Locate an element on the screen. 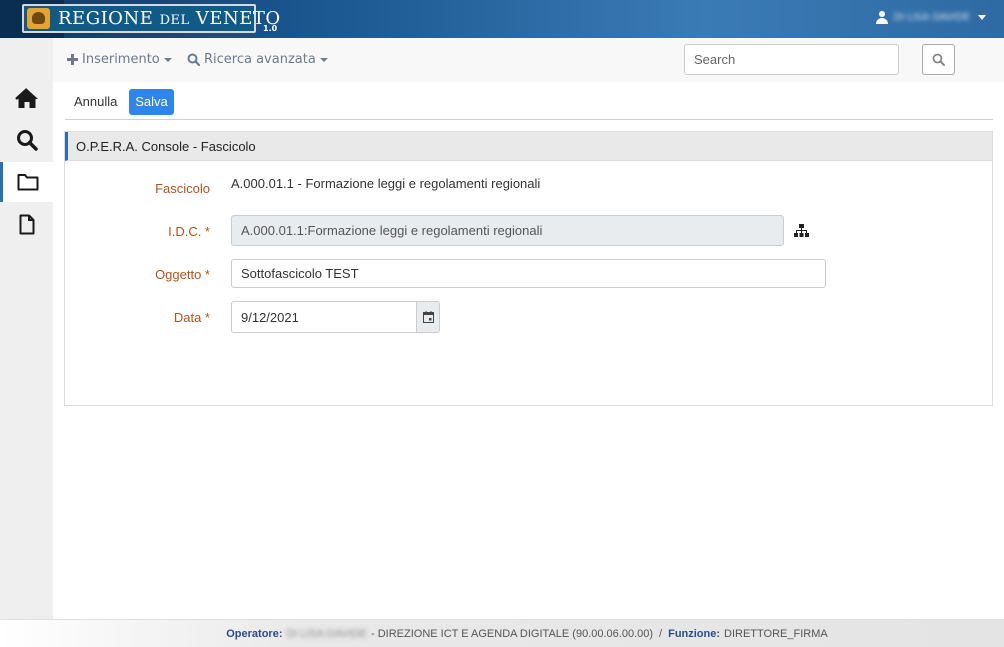  user-name: DI LISA DAVIDE is located at coordinates (931, 17).